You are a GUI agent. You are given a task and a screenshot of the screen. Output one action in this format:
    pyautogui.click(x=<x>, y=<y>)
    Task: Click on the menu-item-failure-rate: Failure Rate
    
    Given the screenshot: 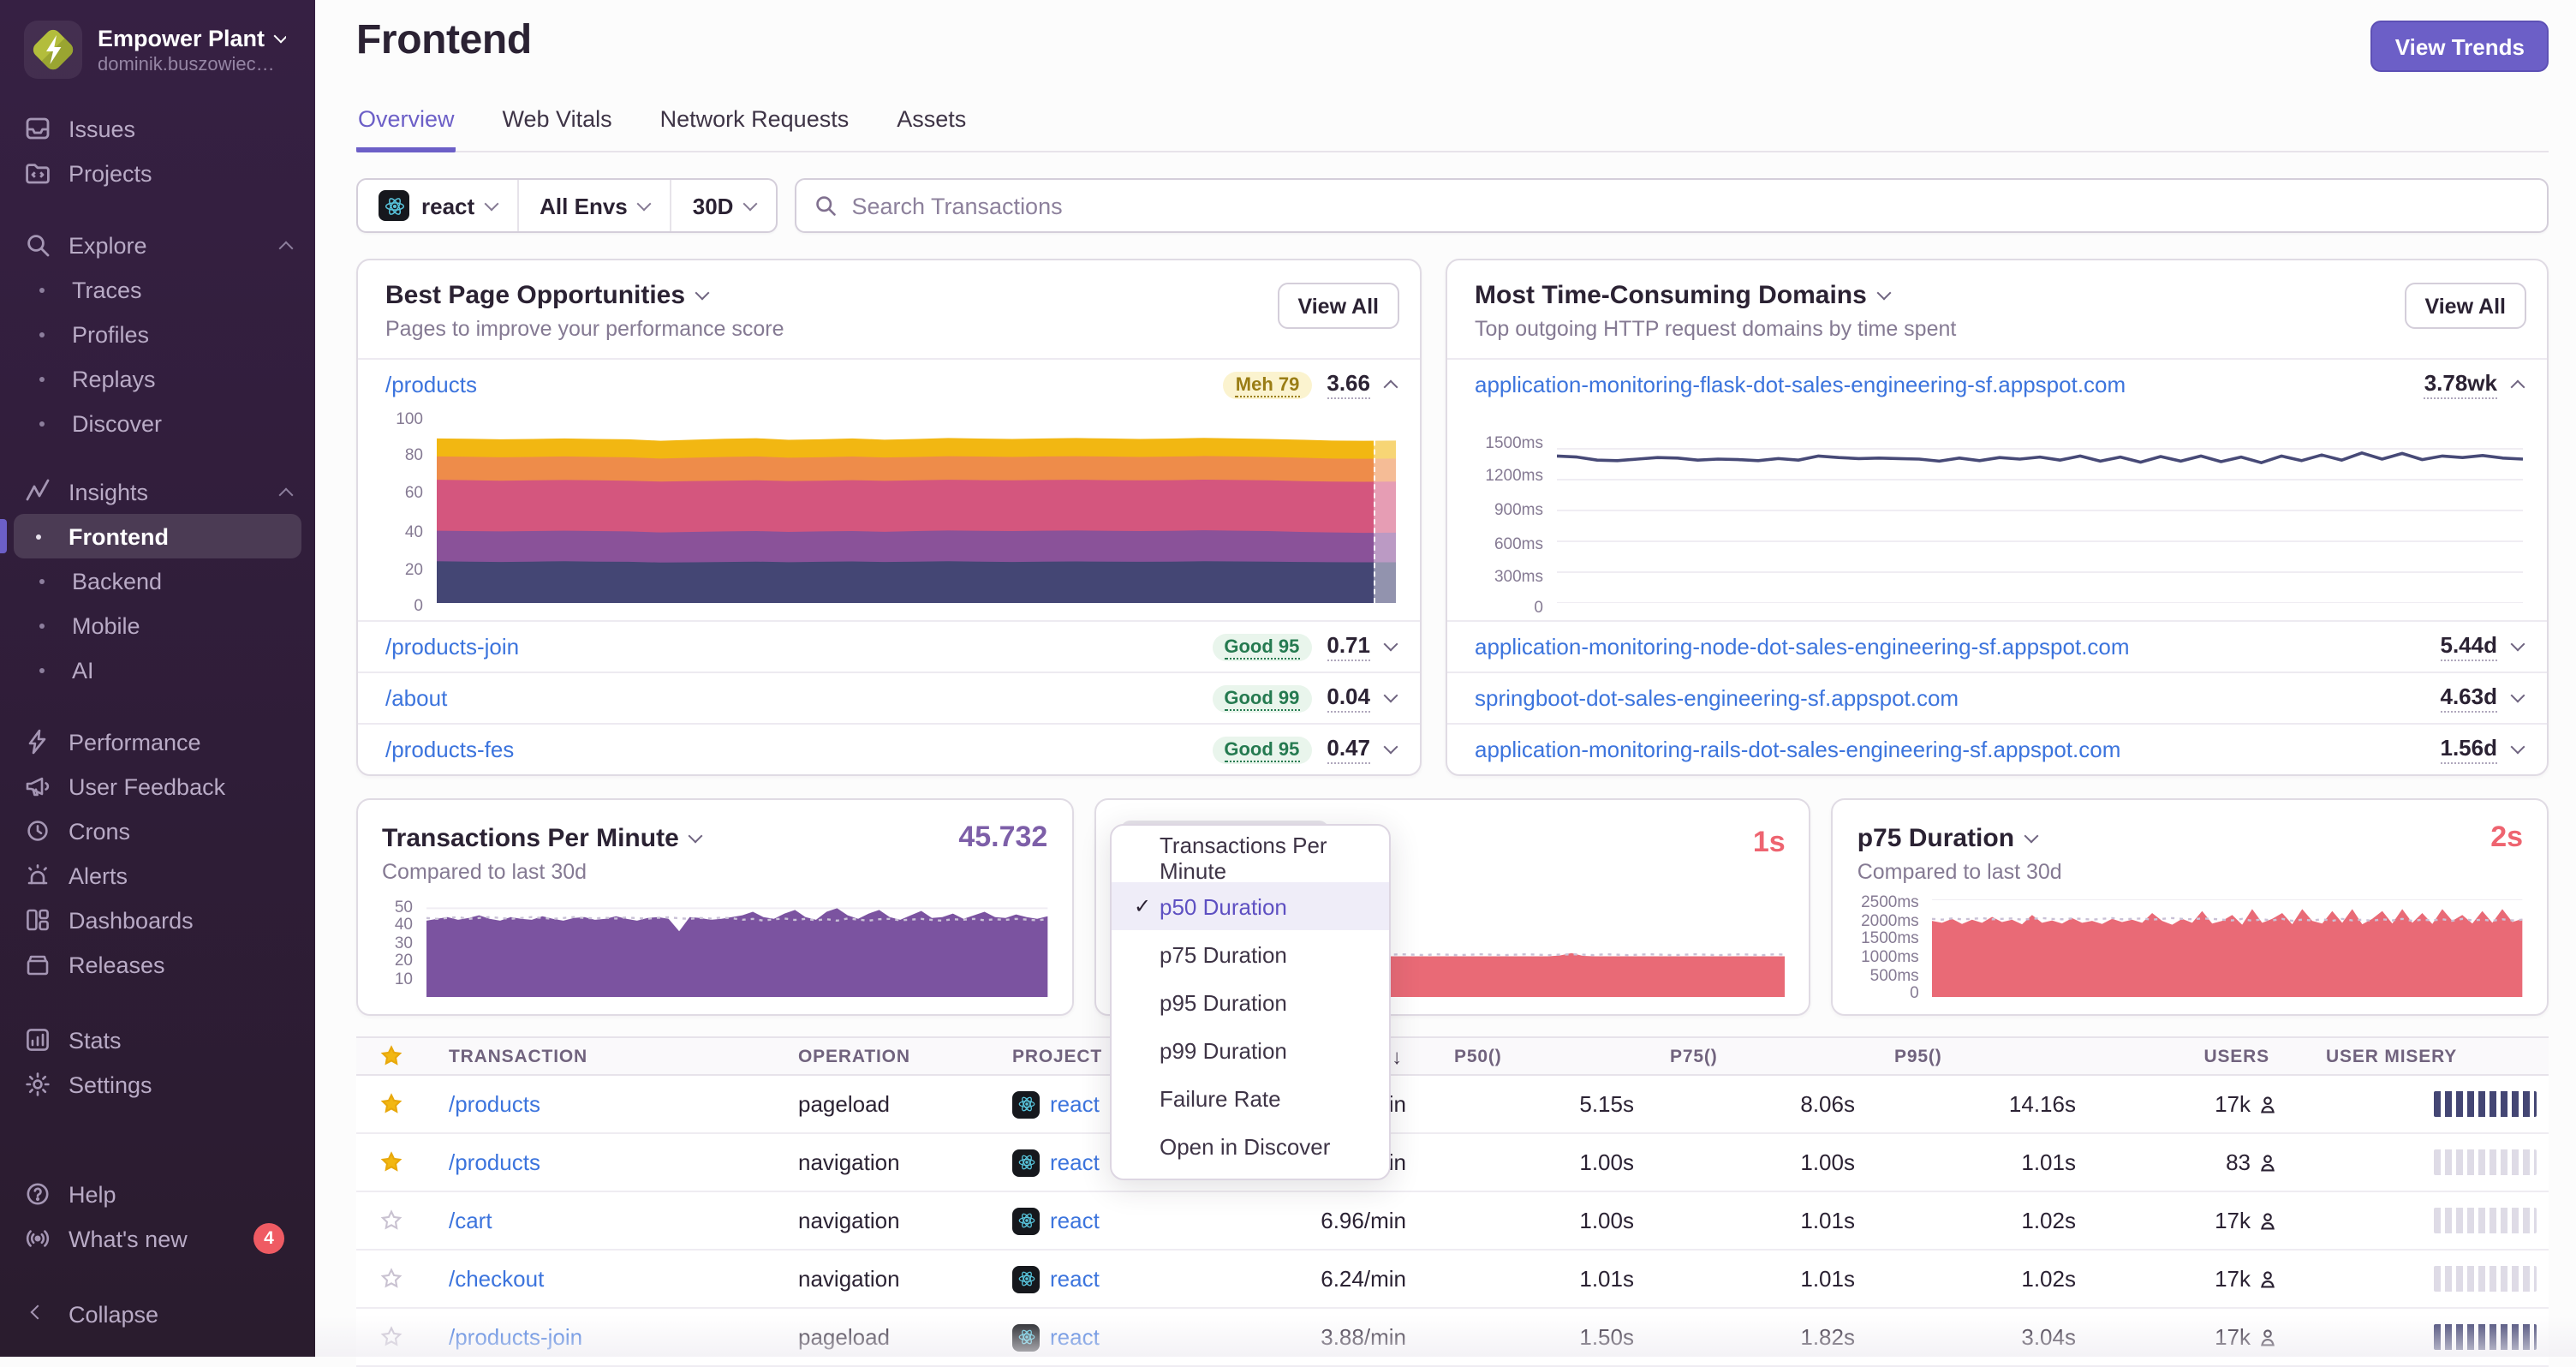 What is the action you would take?
    pyautogui.click(x=1250, y=1098)
    